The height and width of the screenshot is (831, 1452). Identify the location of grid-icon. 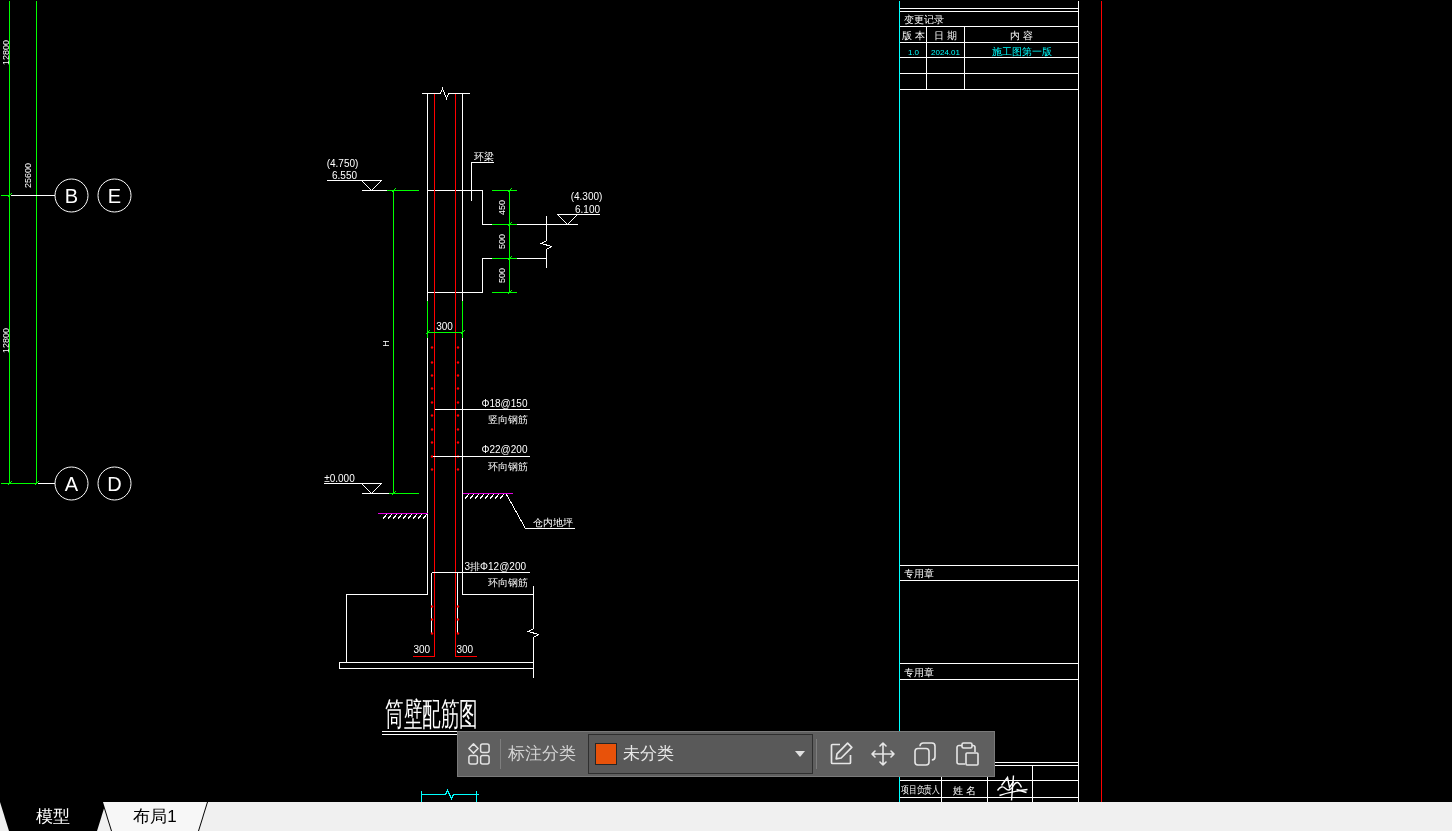
(479, 754).